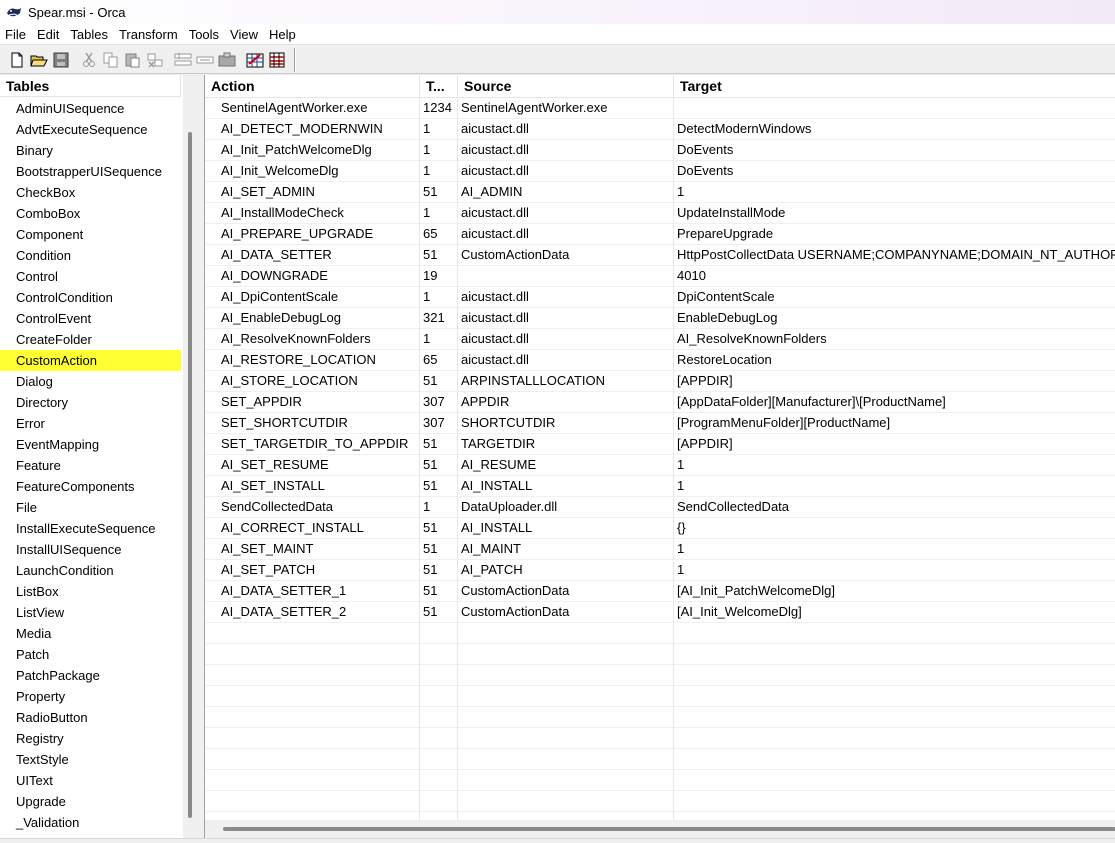 The height and width of the screenshot is (843, 1115). I want to click on table-list-item: Directory, so click(90, 402).